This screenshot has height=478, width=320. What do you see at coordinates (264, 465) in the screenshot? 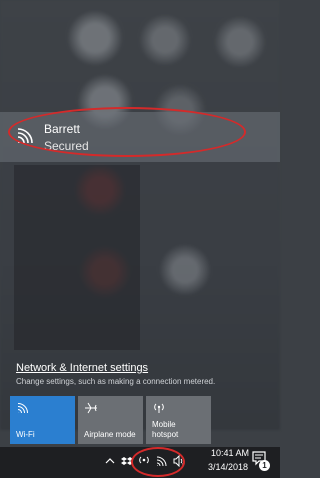
I see `notification-count-badge: 1` at bounding box center [264, 465].